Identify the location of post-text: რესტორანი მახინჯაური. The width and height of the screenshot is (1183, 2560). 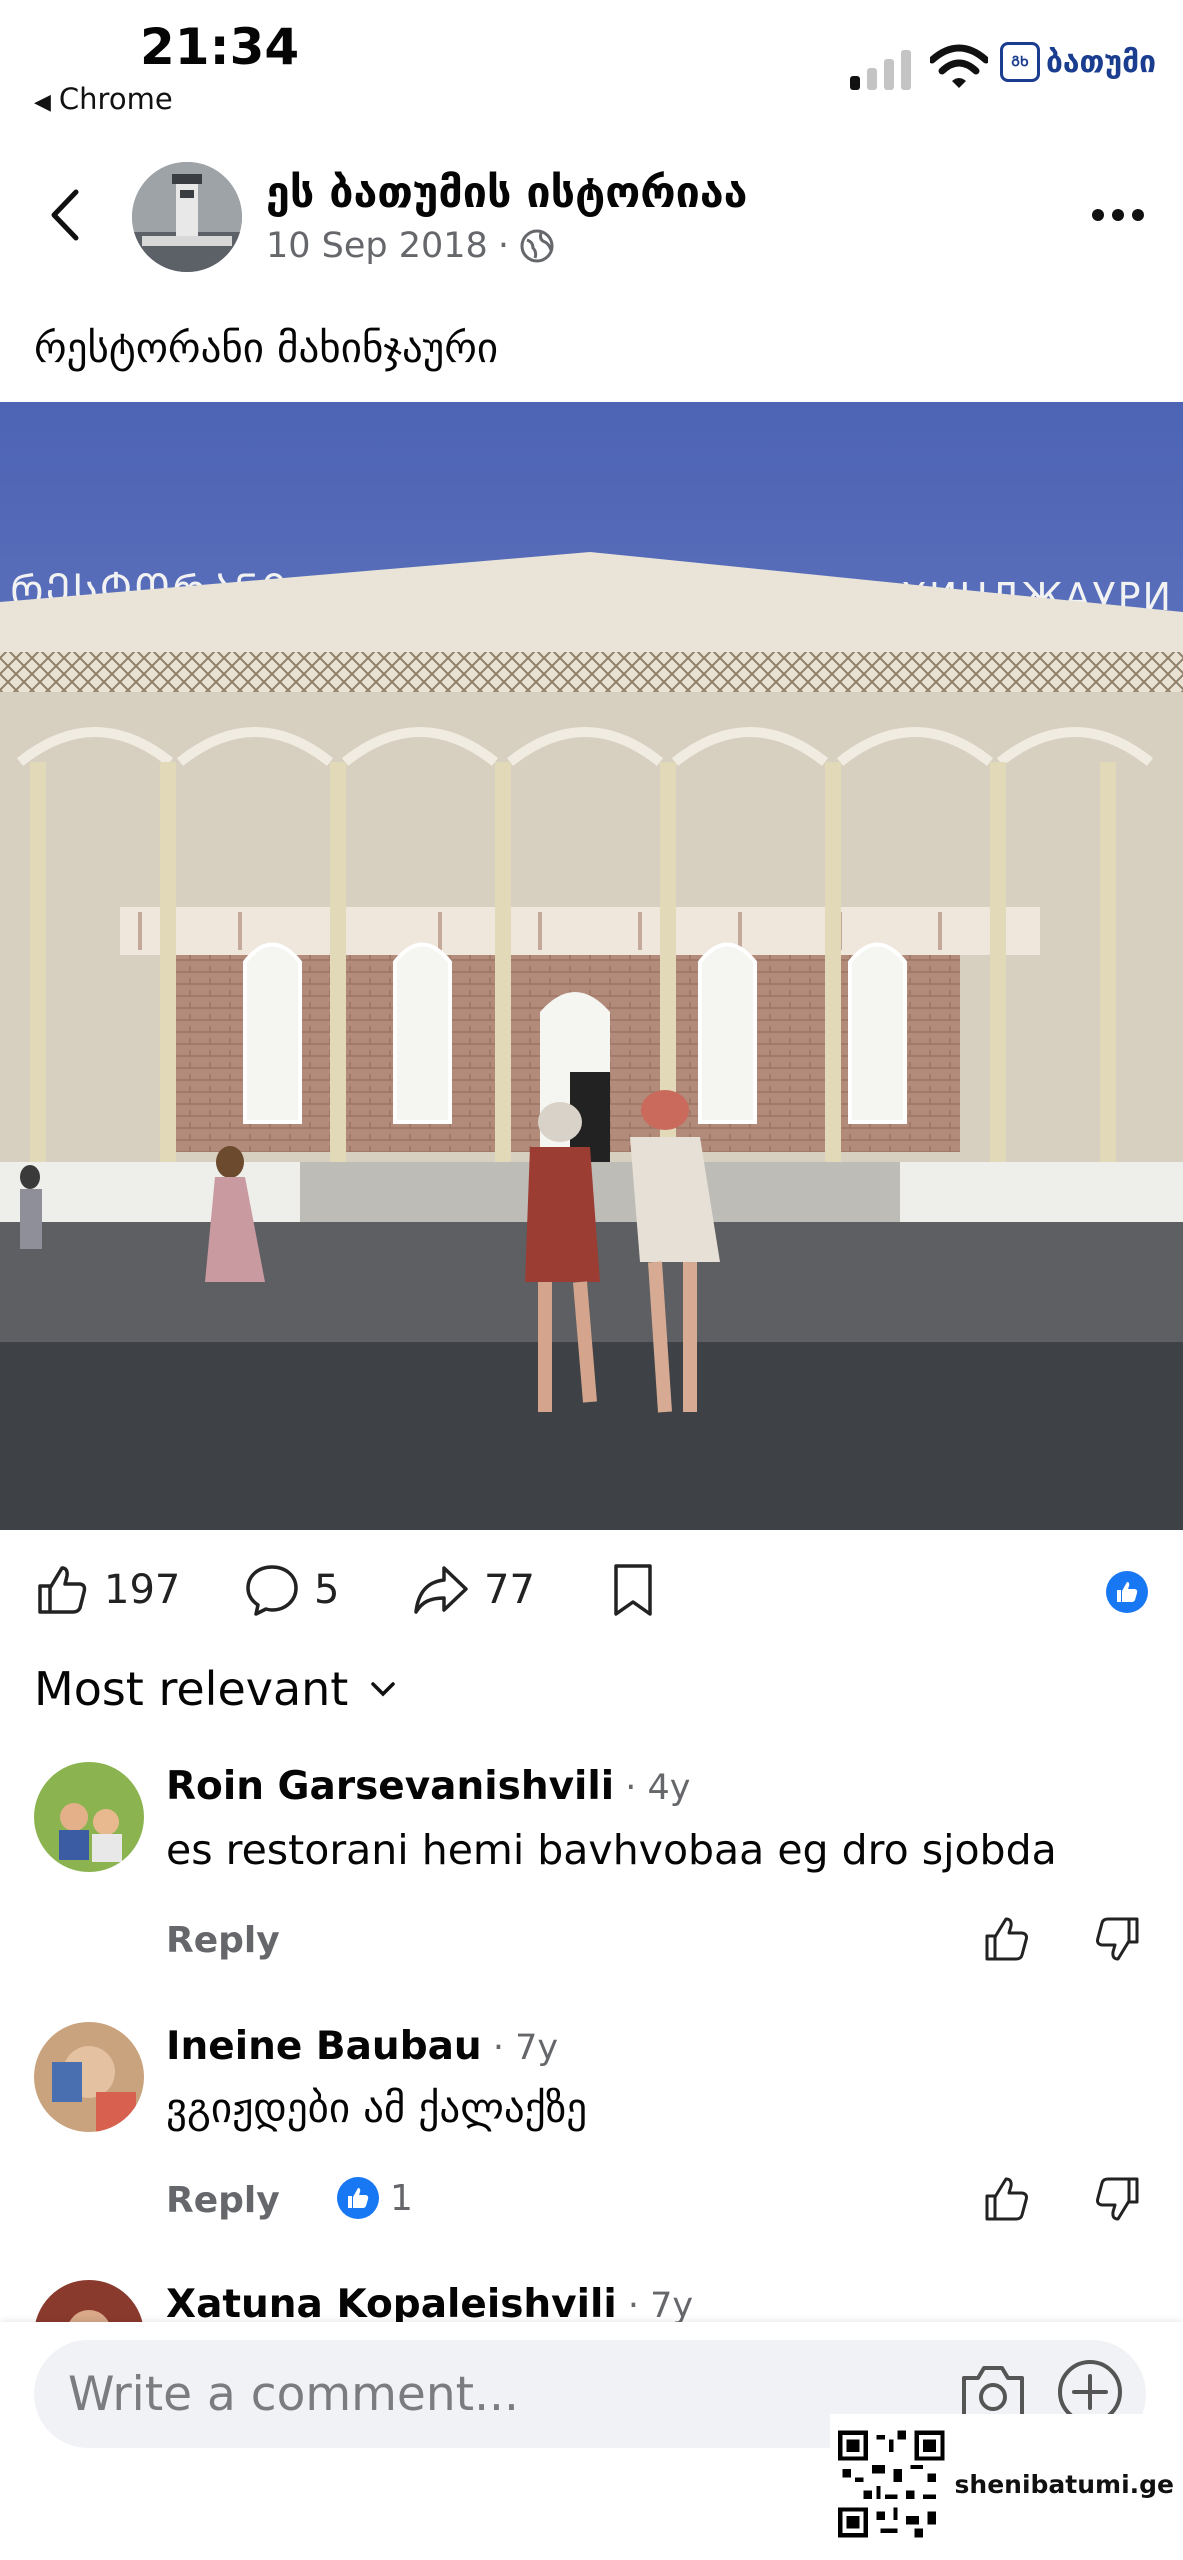
(266, 348).